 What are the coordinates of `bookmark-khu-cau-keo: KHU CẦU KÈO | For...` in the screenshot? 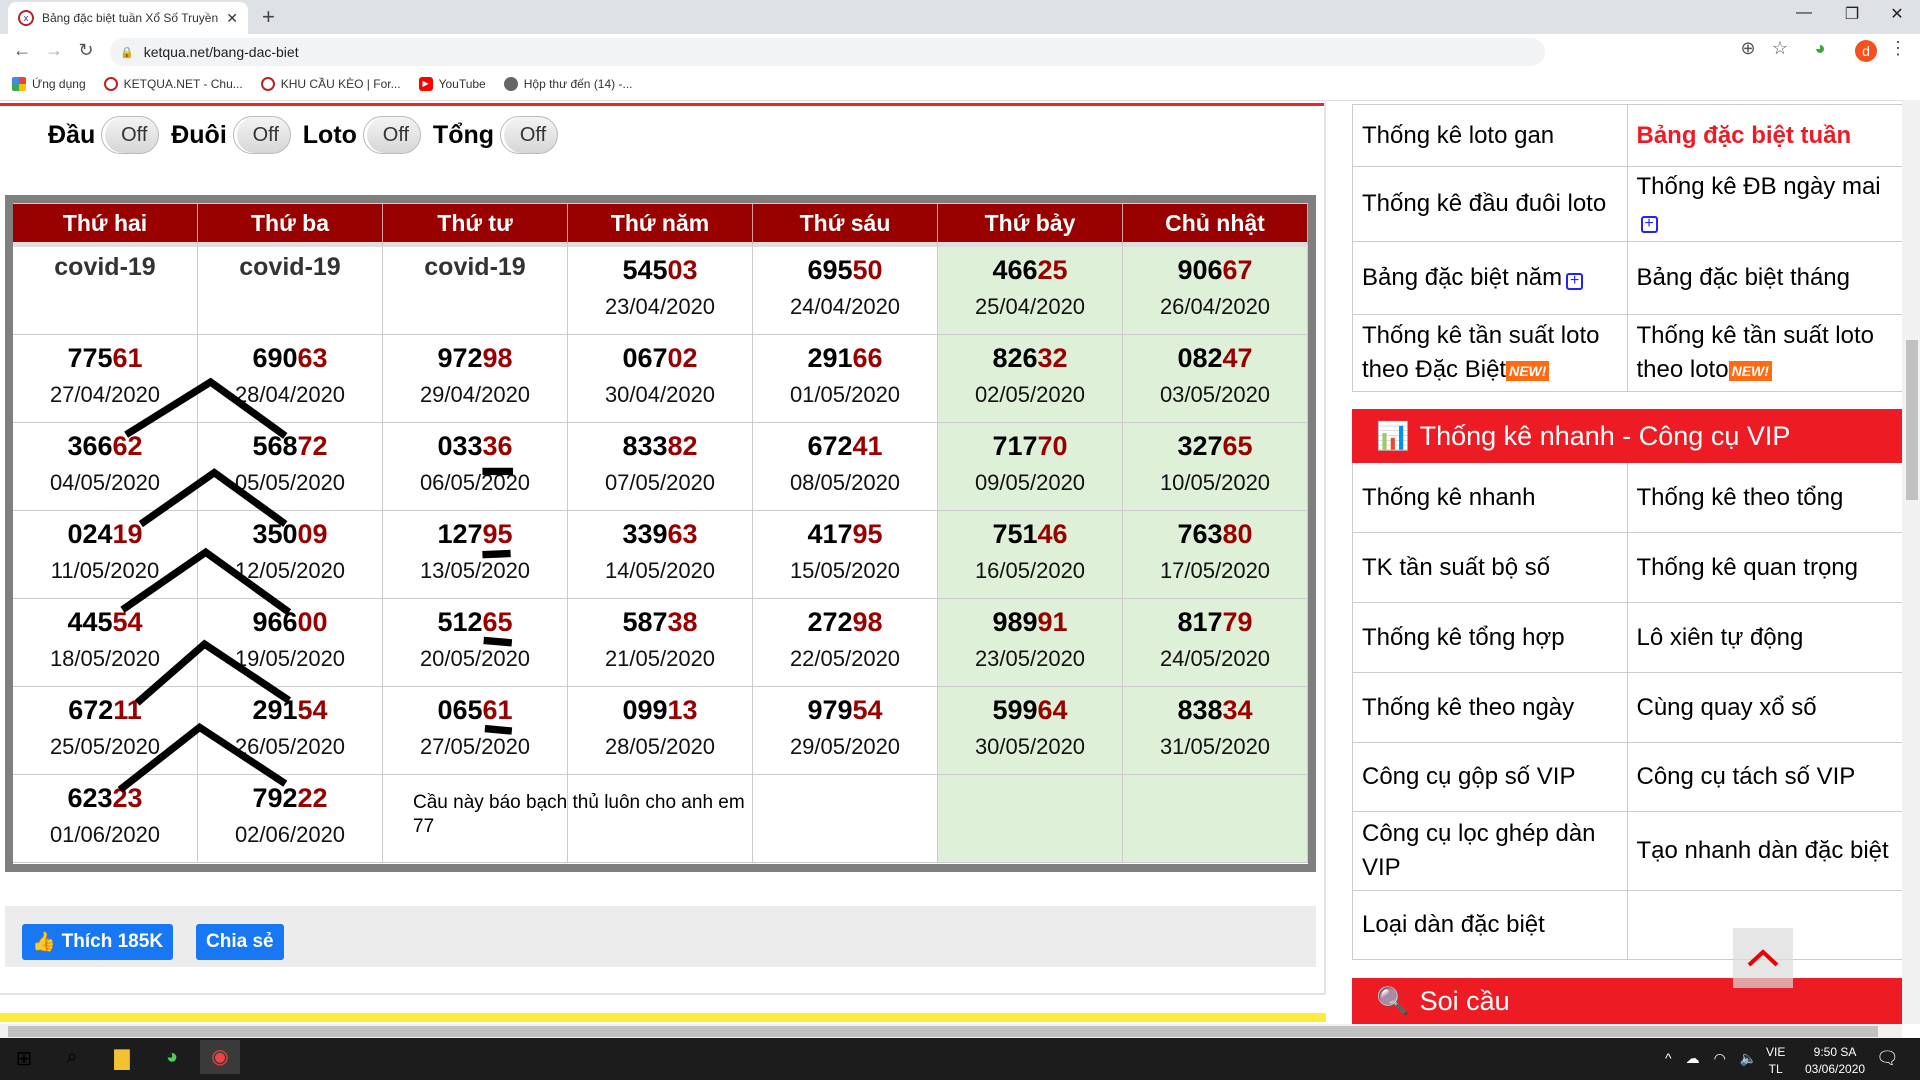 It's located at (330, 83).